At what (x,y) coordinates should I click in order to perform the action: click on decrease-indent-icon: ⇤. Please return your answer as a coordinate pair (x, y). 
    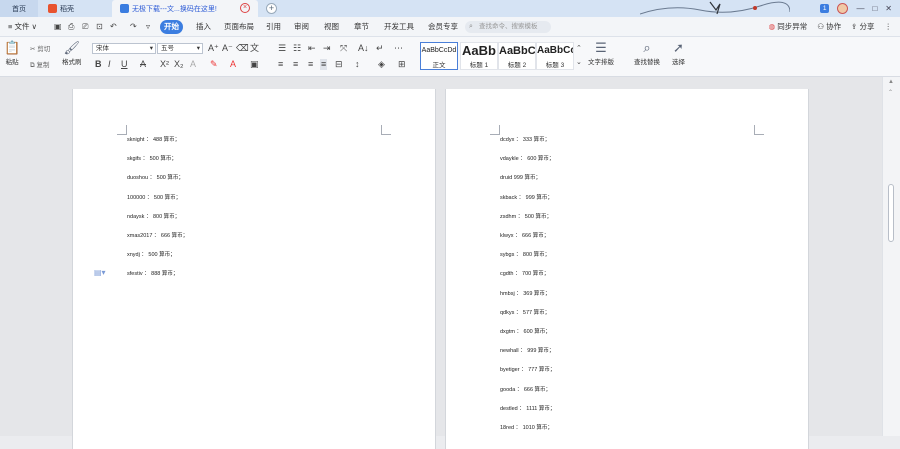
    Looking at the image, I should click on (312, 48).